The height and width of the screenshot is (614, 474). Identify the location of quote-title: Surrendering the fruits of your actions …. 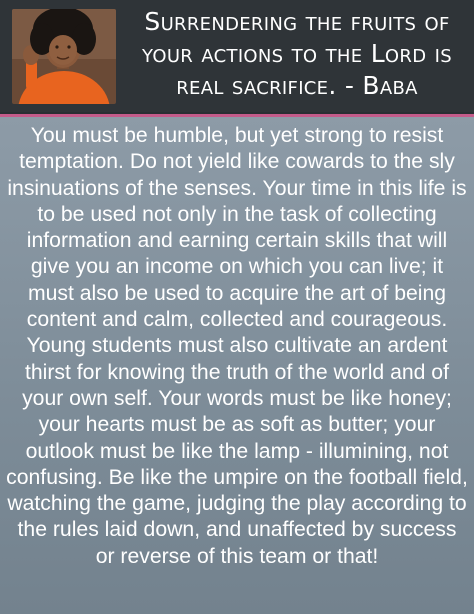
(297, 53).